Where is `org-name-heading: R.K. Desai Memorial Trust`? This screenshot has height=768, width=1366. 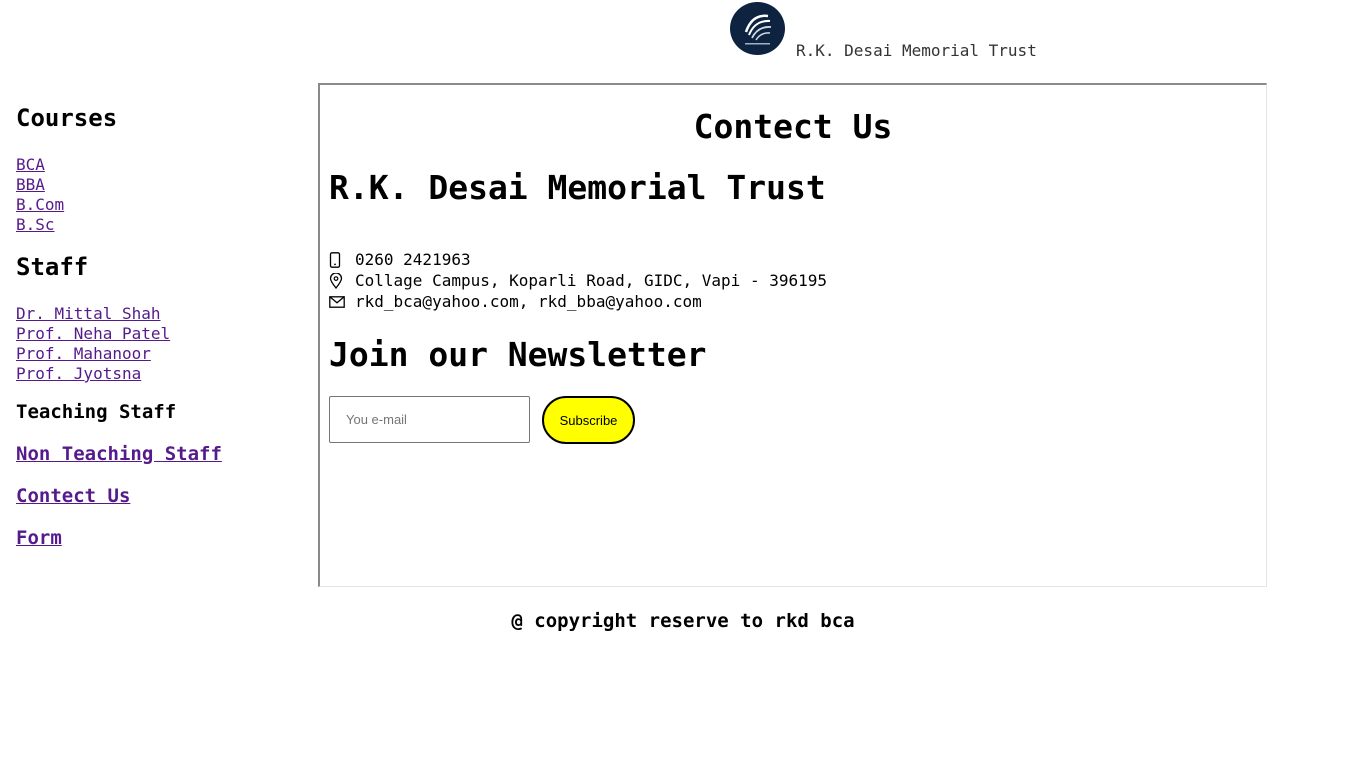
org-name-heading: R.K. Desai Memorial Trust is located at coordinates (577, 187).